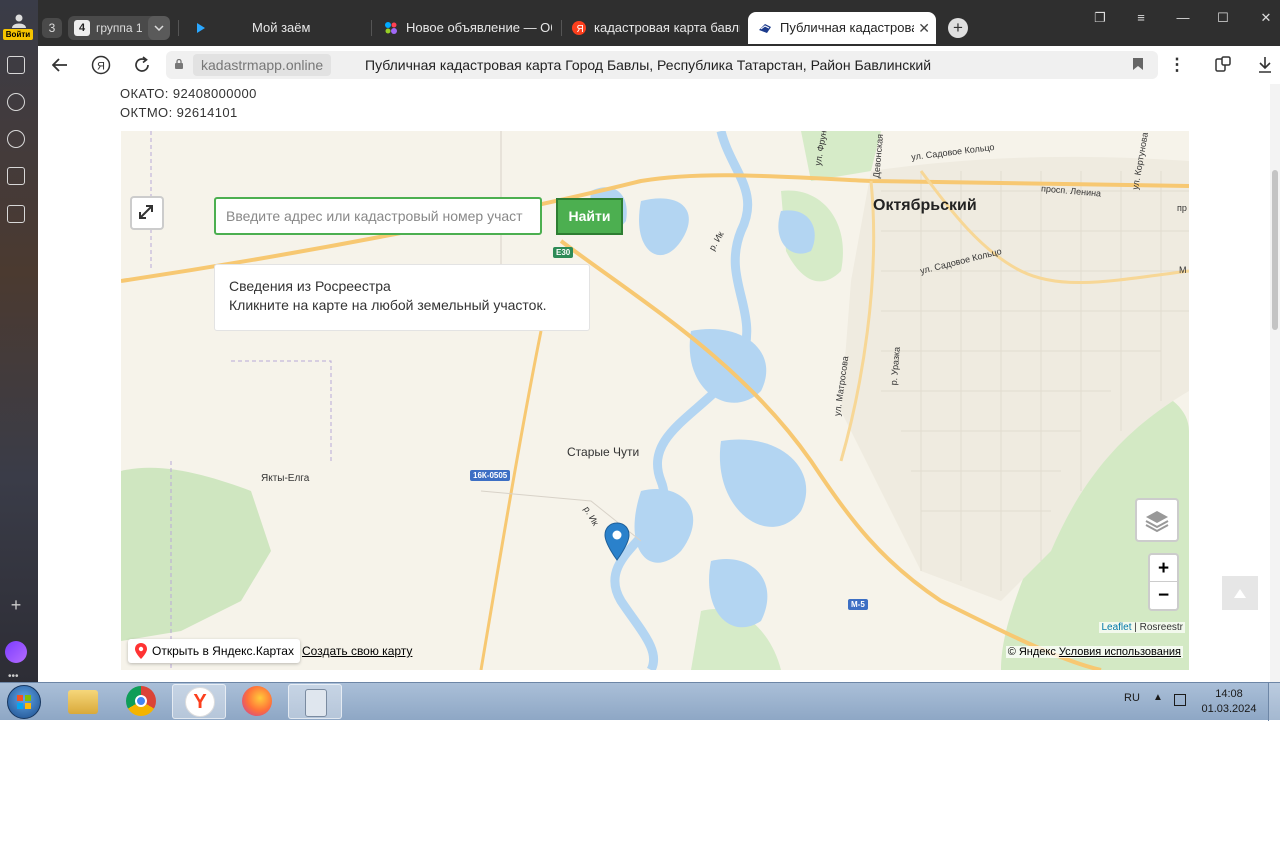  What do you see at coordinates (847, 27) in the screenshot?
I see `tab-title: Публичная кадастрова` at bounding box center [847, 27].